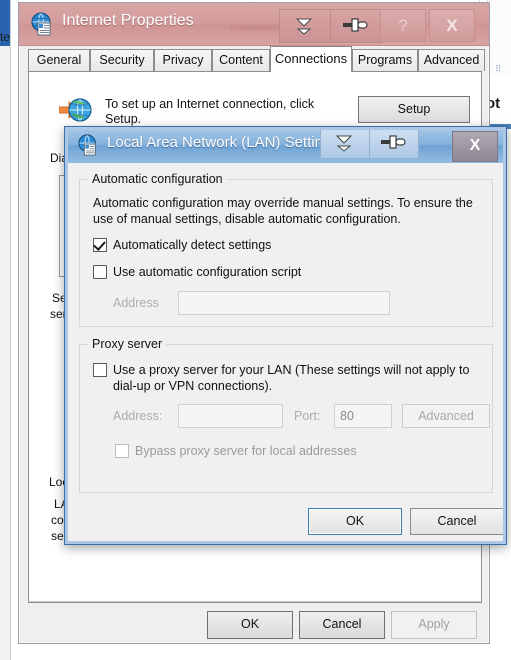 Image resolution: width=511 pixels, height=660 pixels. I want to click on auto-detect-settings-checkbox, so click(100, 245).